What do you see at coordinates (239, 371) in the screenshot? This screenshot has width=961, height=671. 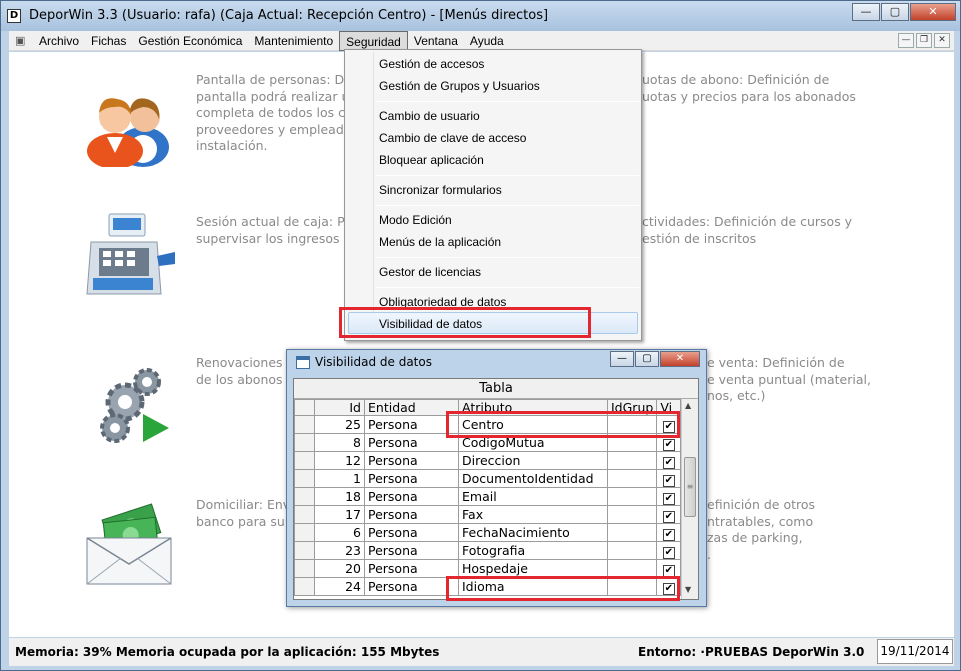 I see `tile-renovaciones-text: Renovaciones de los abonos` at bounding box center [239, 371].